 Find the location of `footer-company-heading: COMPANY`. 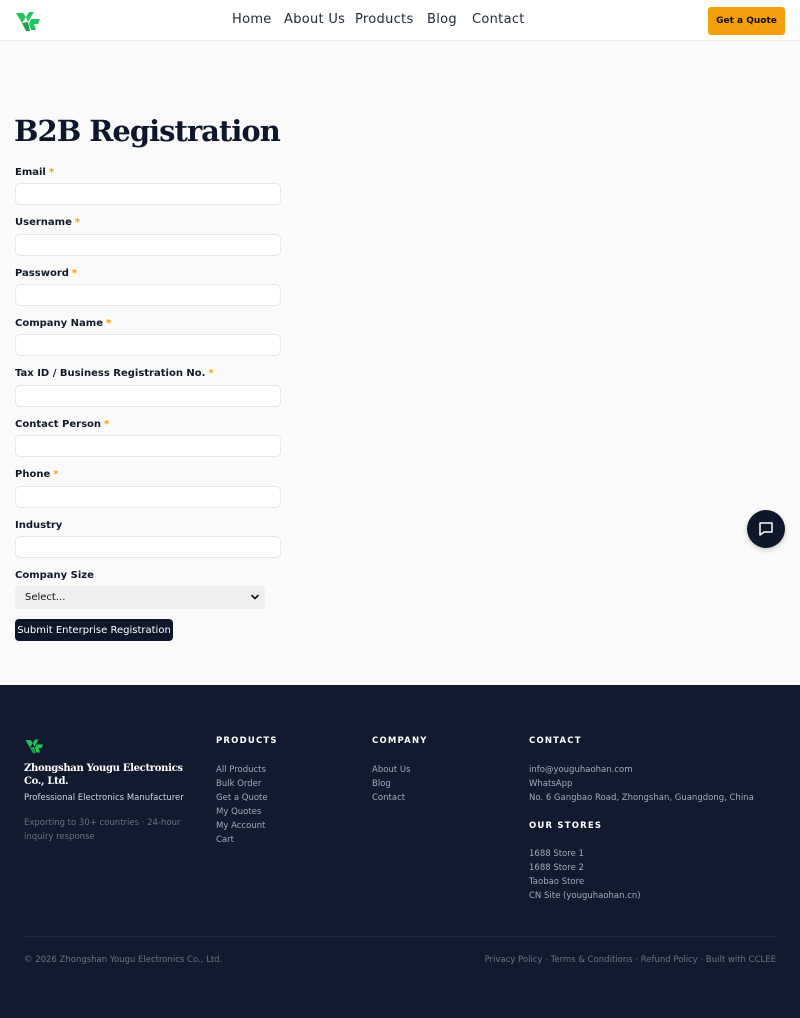

footer-company-heading: COMPANY is located at coordinates (400, 741).